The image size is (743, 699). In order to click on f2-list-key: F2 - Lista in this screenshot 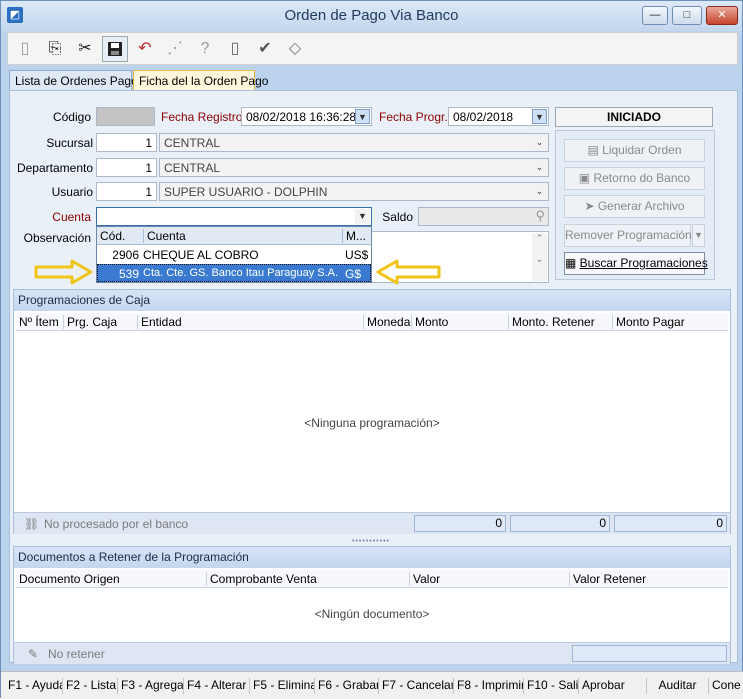, I will do `click(90, 686)`.